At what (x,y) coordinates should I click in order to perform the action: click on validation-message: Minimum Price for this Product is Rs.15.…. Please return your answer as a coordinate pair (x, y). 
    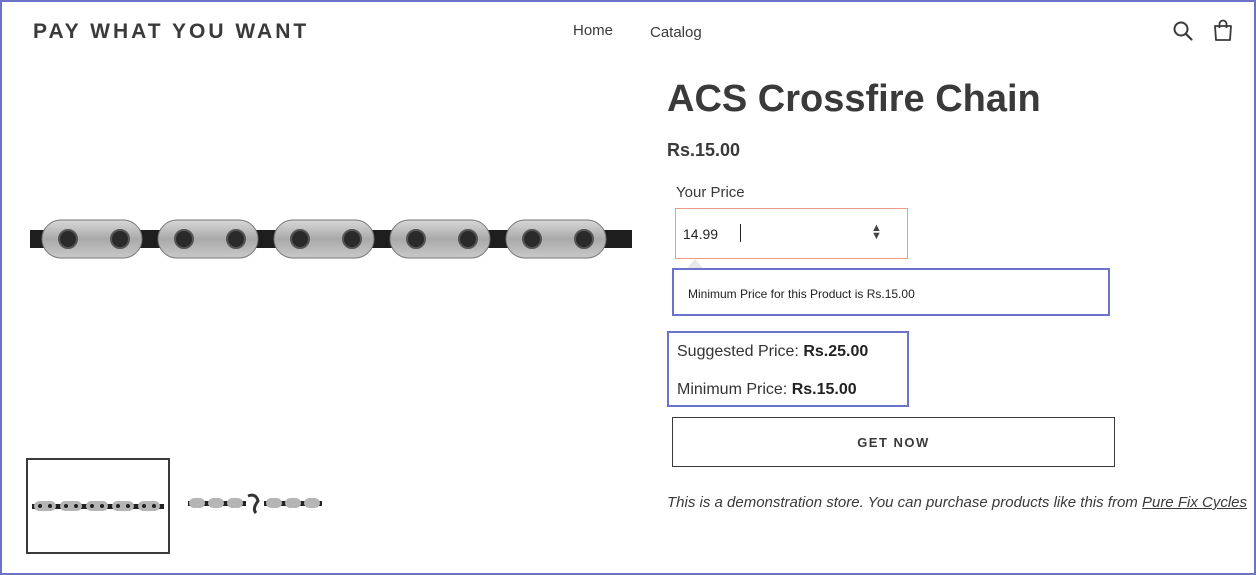
    Looking at the image, I should click on (801, 294).